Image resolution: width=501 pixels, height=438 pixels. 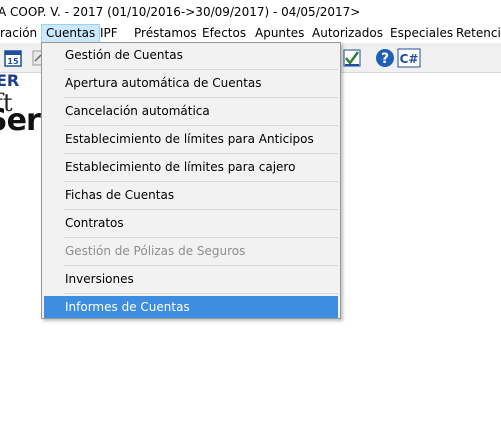 I want to click on menu-gestion-de-cuentas: Gestión de Cuentas, so click(x=191, y=55).